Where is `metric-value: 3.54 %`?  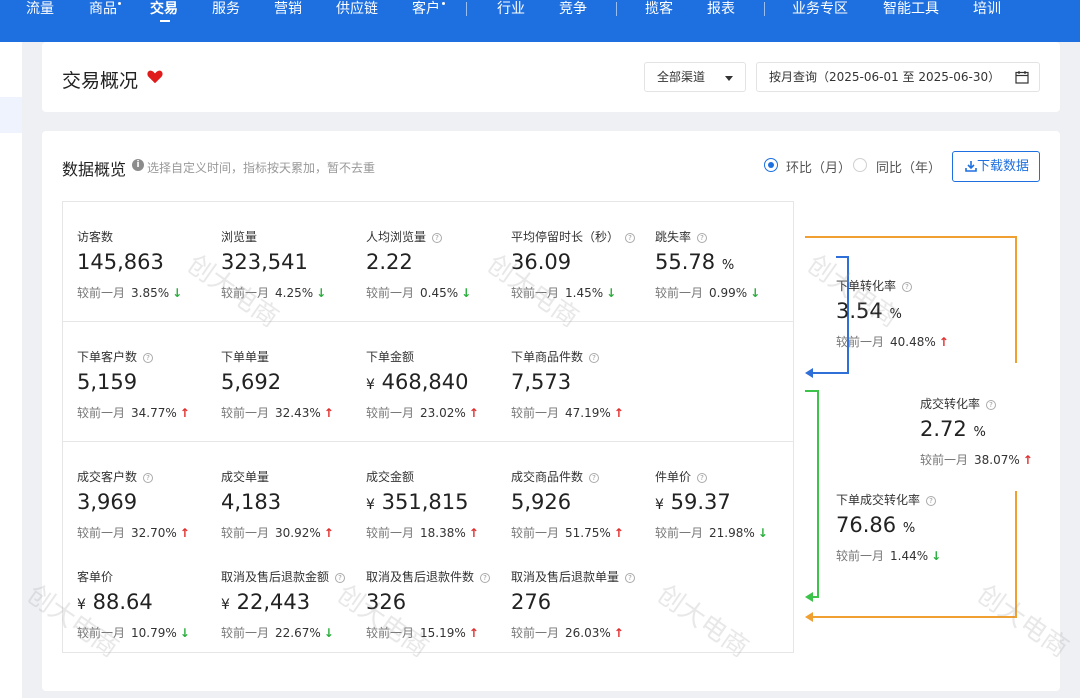
metric-value: 3.54 % is located at coordinates (916, 313).